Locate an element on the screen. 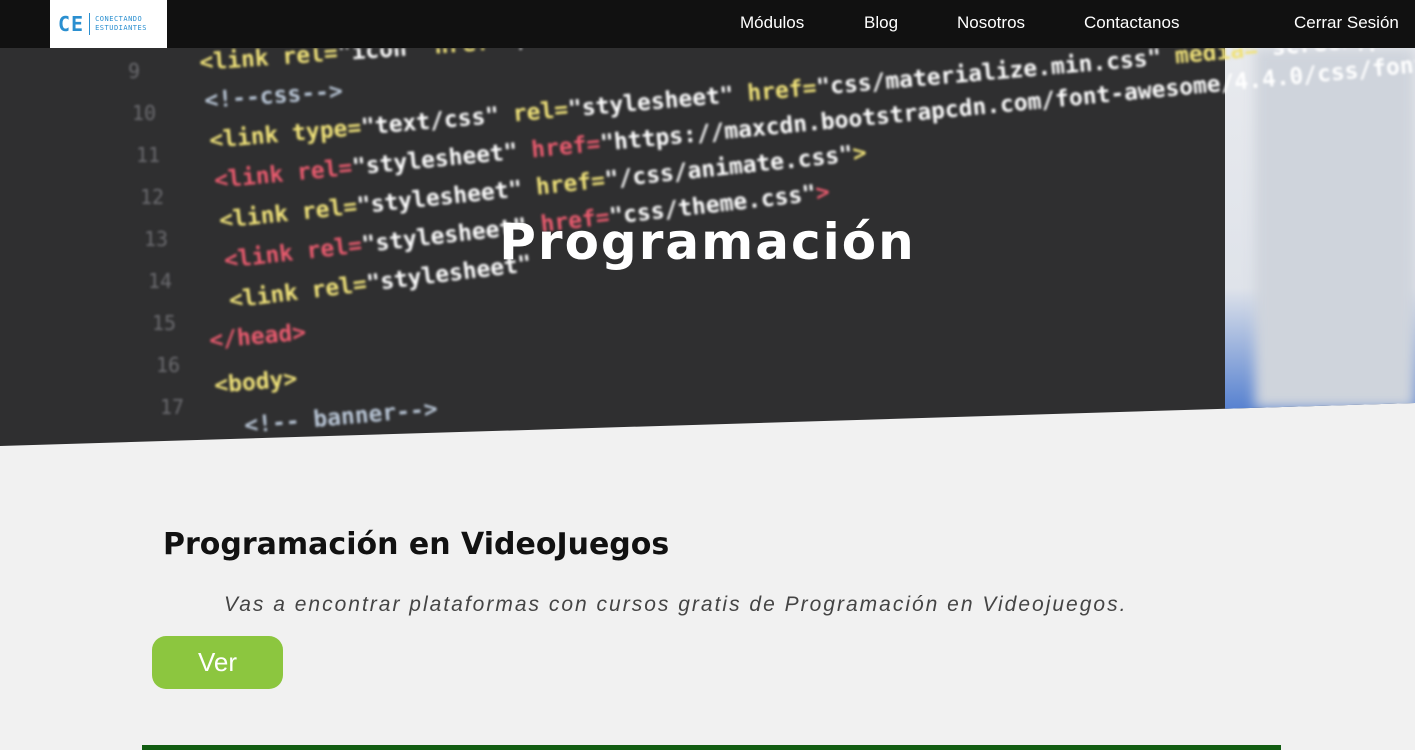 This screenshot has height=750, width=1415. code-line-number: 9 is located at coordinates (134, 71).